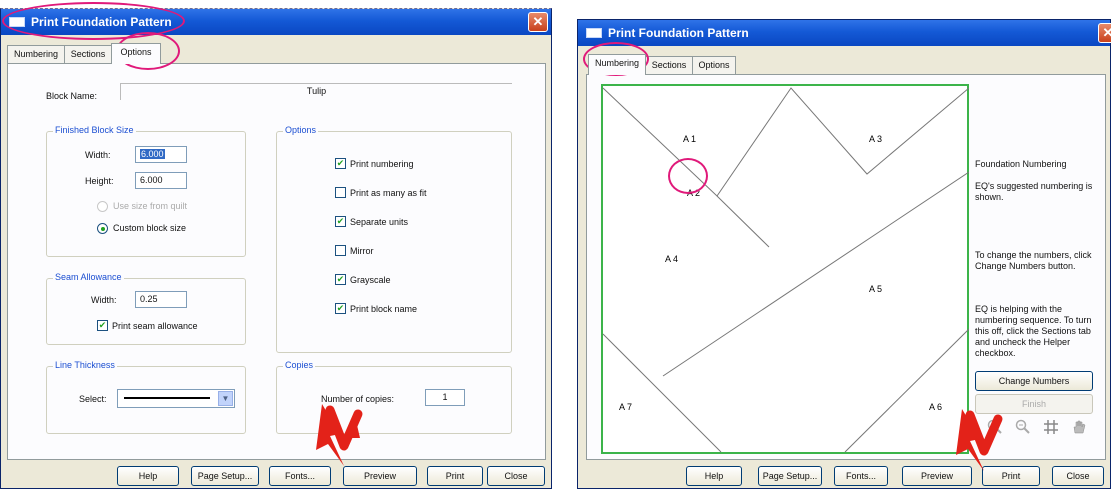 The image size is (1111, 489). What do you see at coordinates (445, 397) in the screenshot?
I see `copies-field: 1` at bounding box center [445, 397].